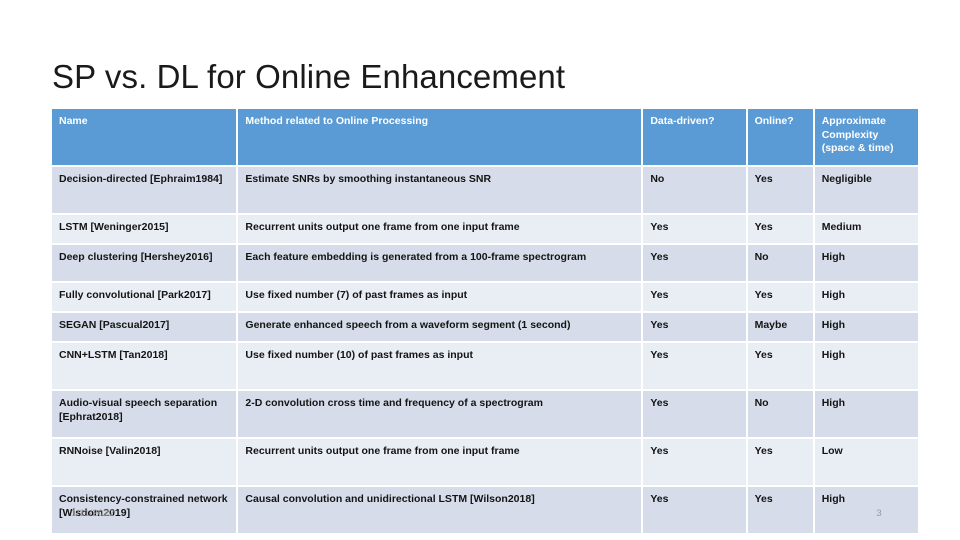  What do you see at coordinates (93, 513) in the screenshot?
I see `footer-date: 1/11/2022` at bounding box center [93, 513].